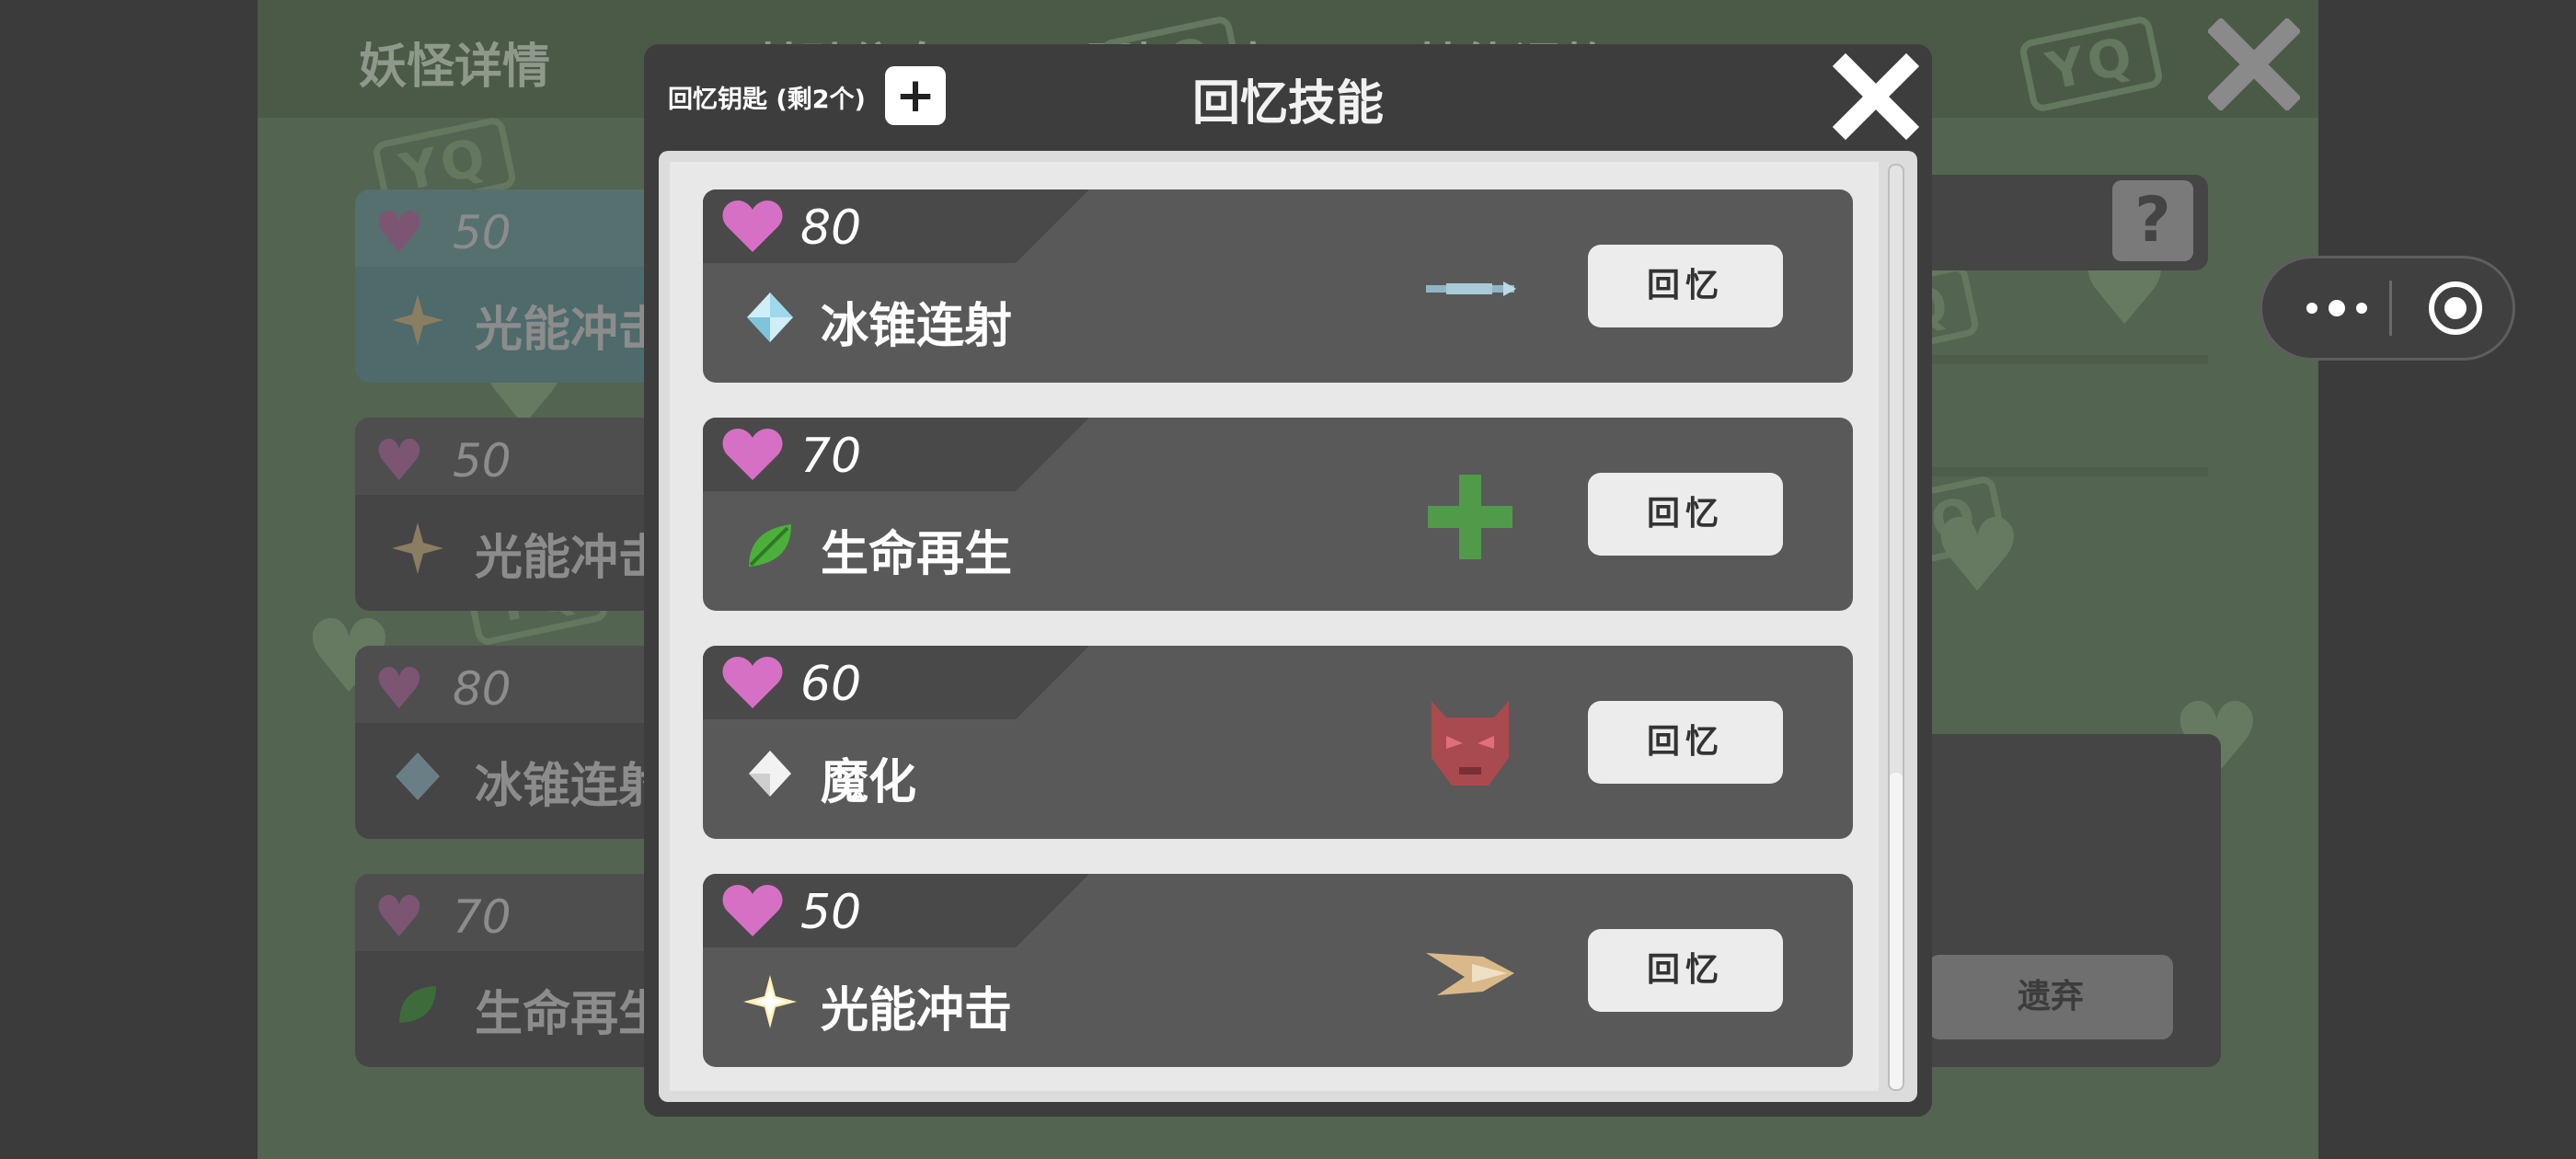  I want to click on mini-program-capsule, so click(2387, 308).